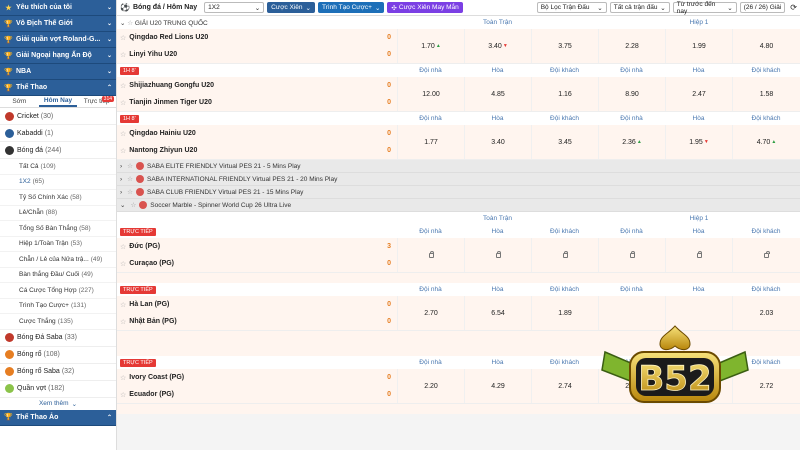  What do you see at coordinates (766, 46) in the screenshot?
I see `odds-cell: 4.80` at bounding box center [766, 46].